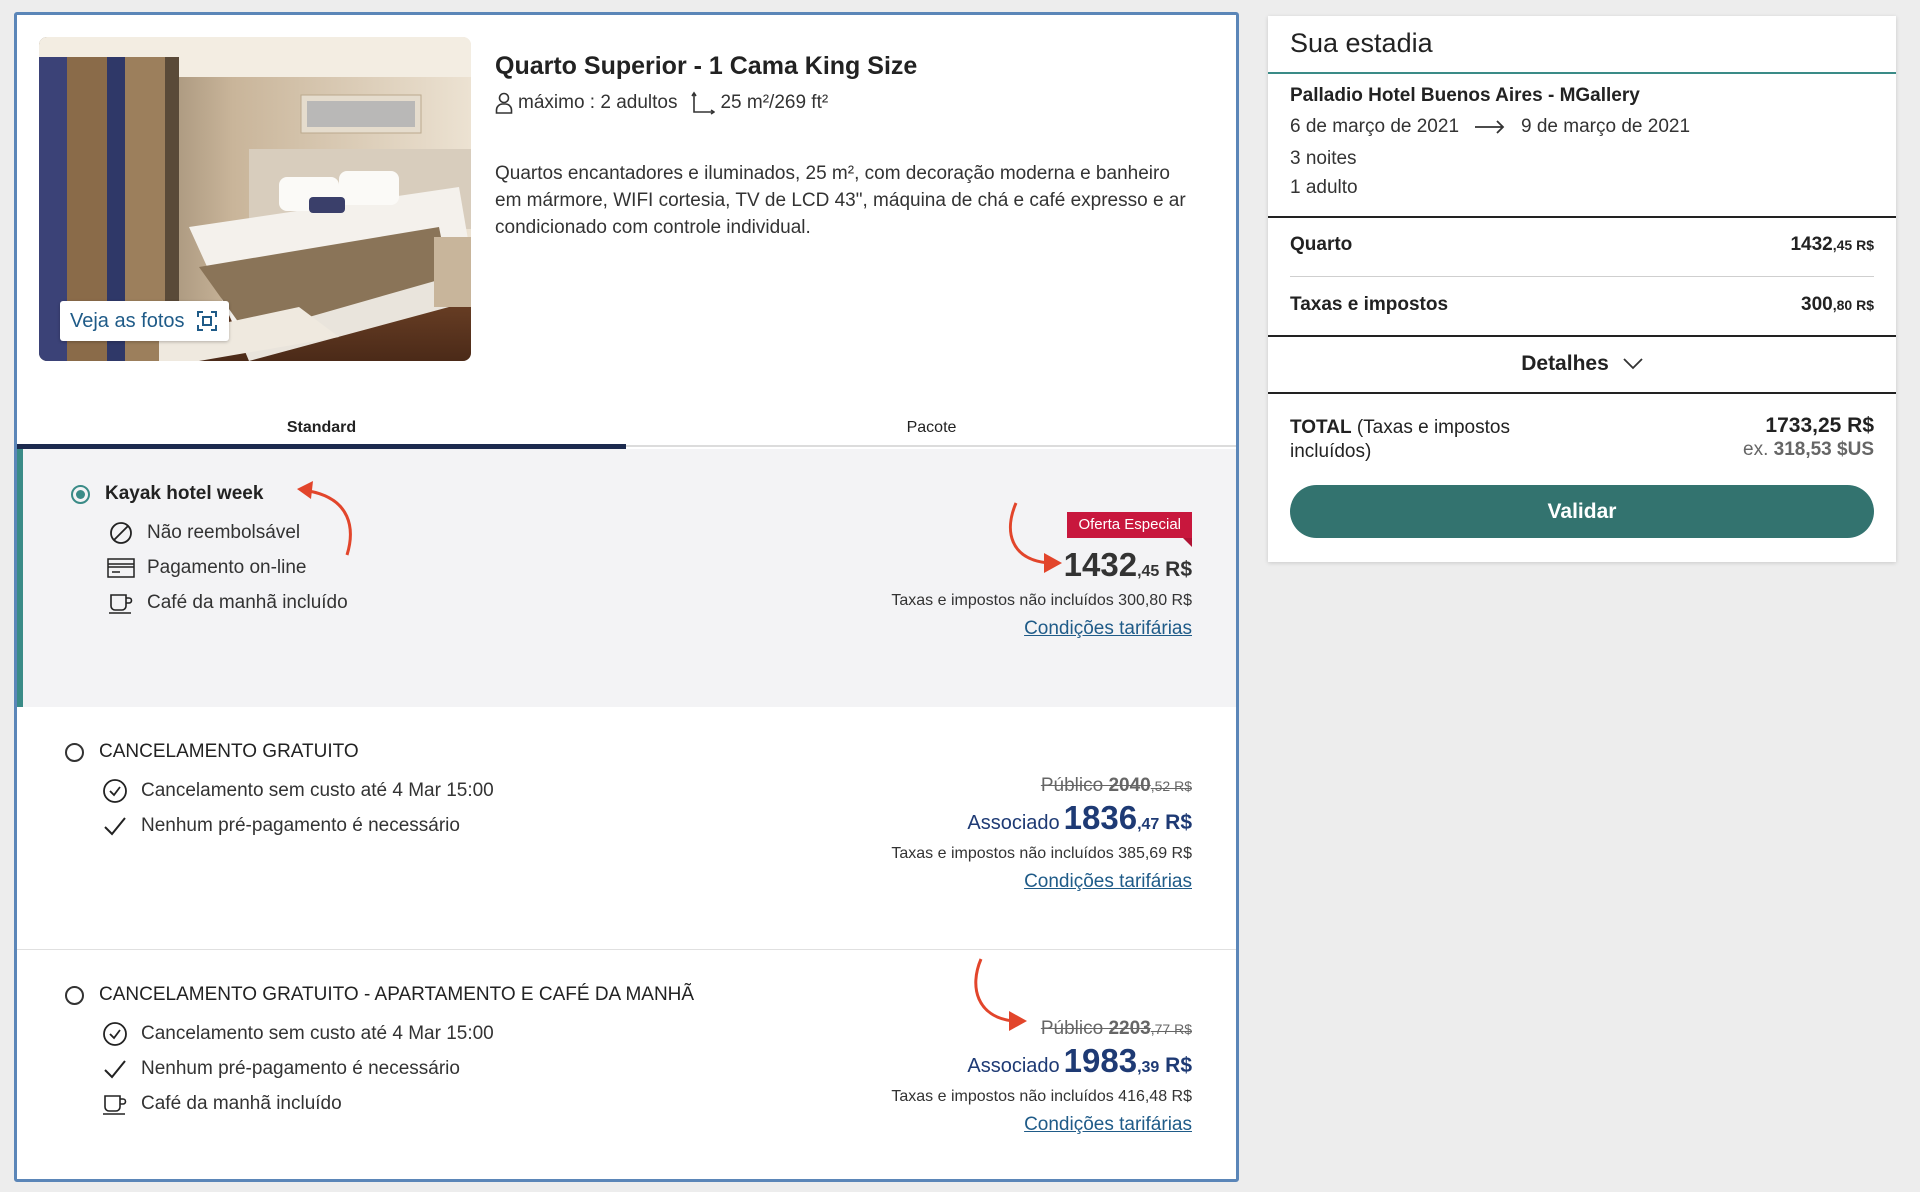  Describe the element at coordinates (127, 320) in the screenshot. I see `view-photos-label: Veja as fotos` at that location.